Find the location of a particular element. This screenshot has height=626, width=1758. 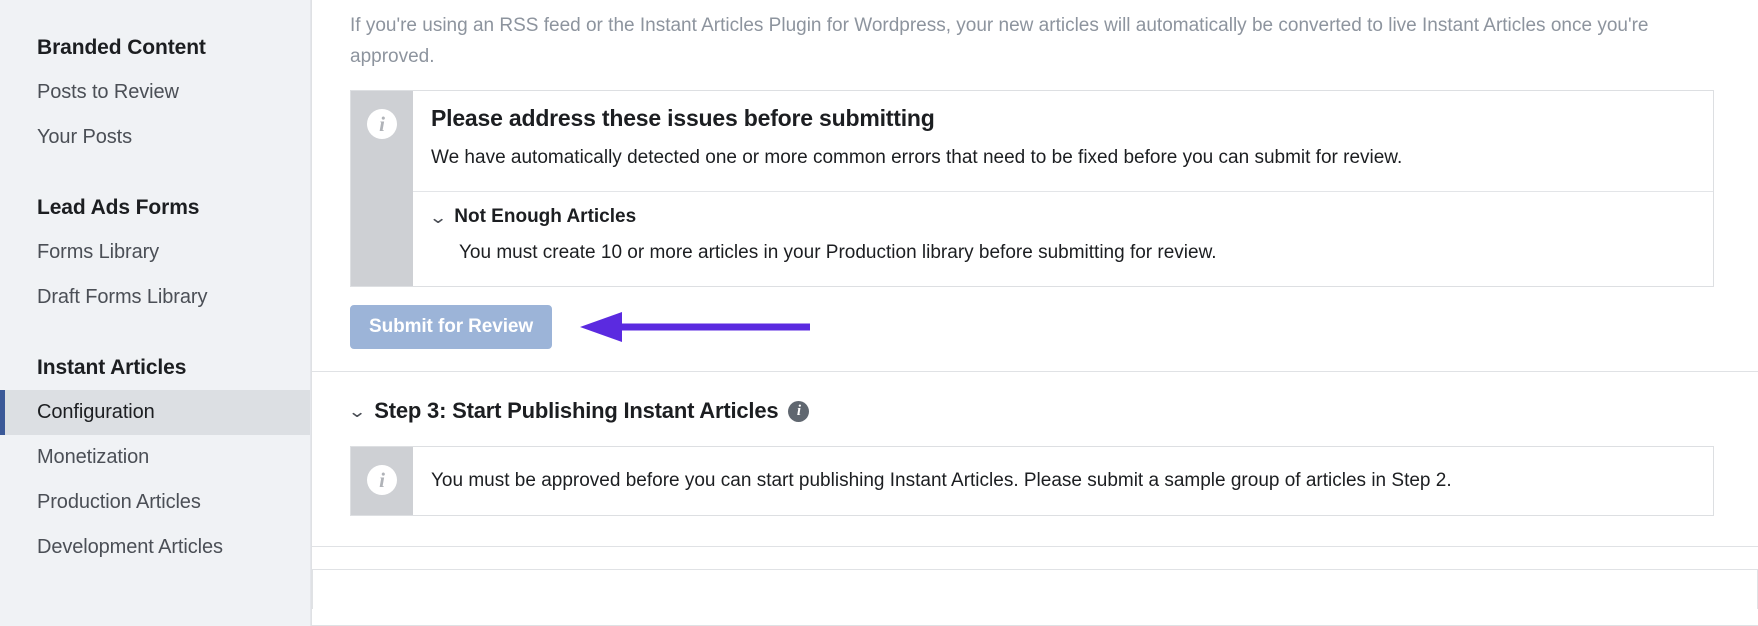

sidebar-item-posts-to-review: Posts to Review is located at coordinates (155, 92).